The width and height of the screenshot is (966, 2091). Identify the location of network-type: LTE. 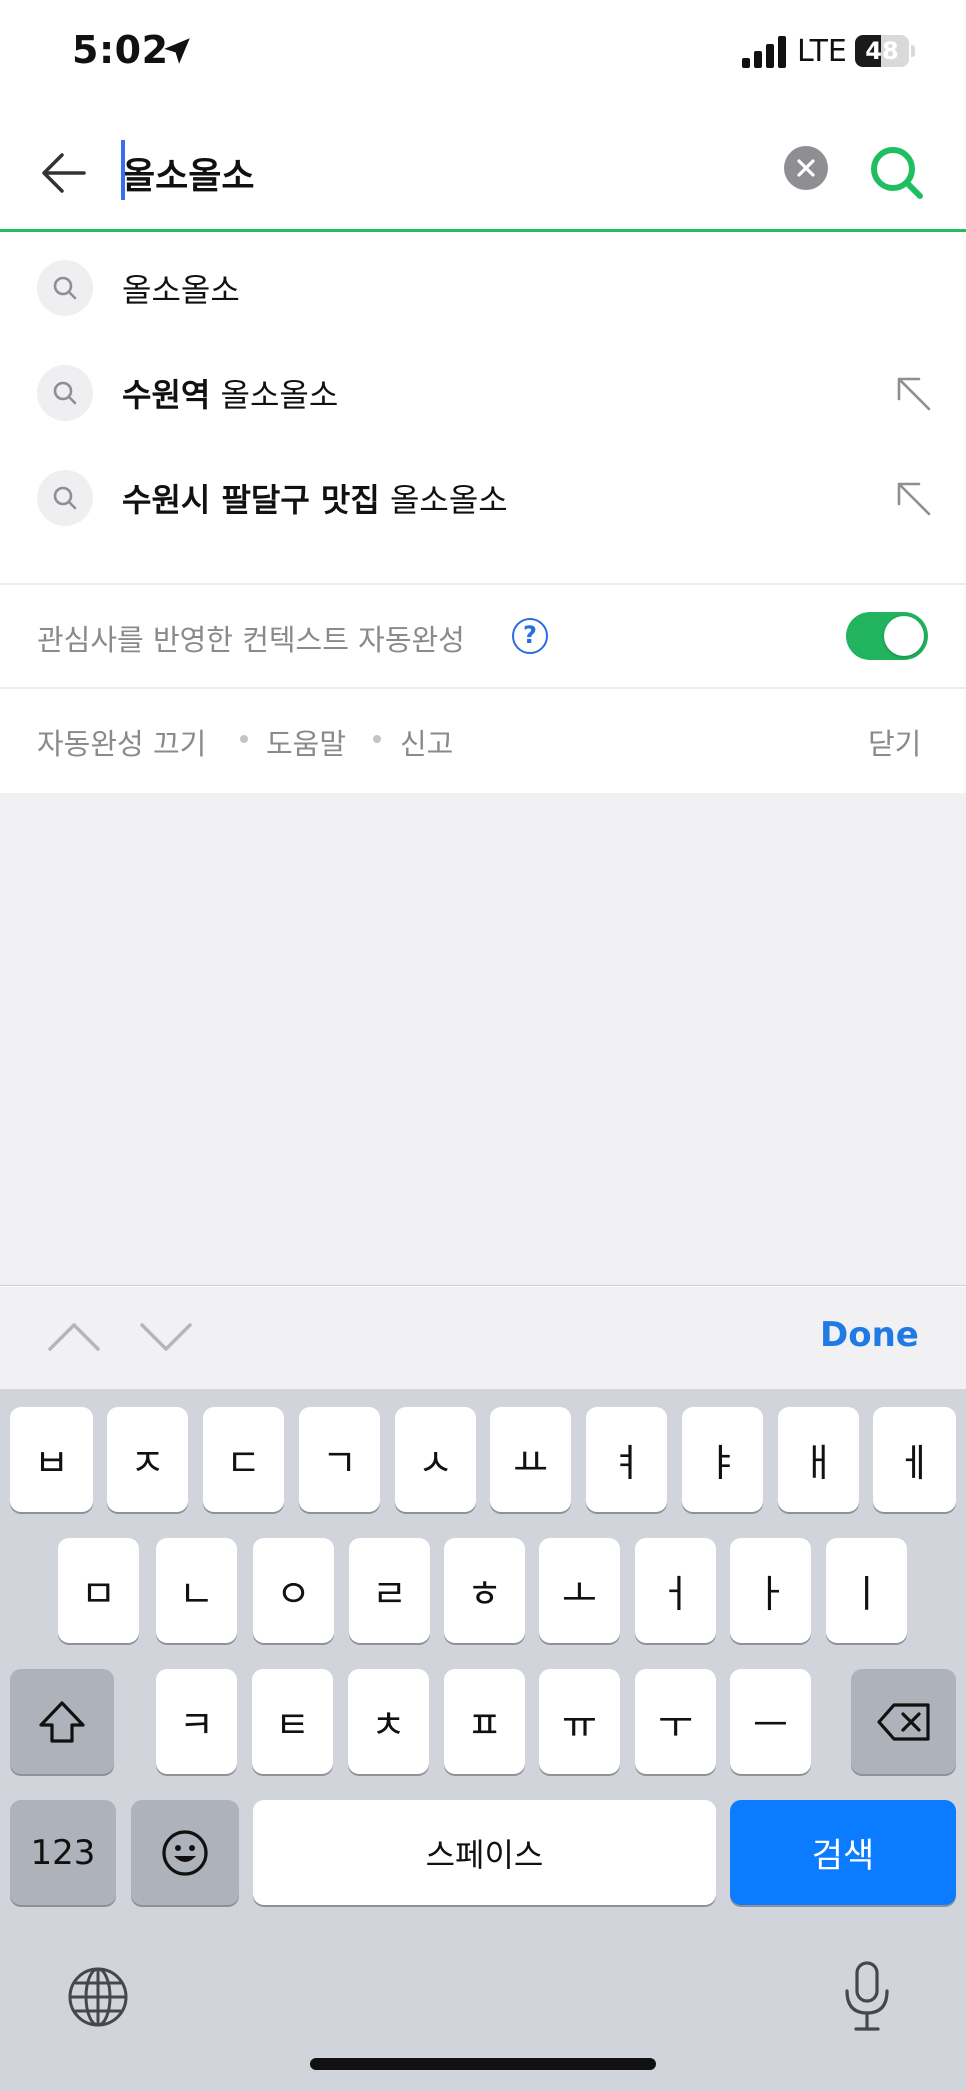
(822, 51).